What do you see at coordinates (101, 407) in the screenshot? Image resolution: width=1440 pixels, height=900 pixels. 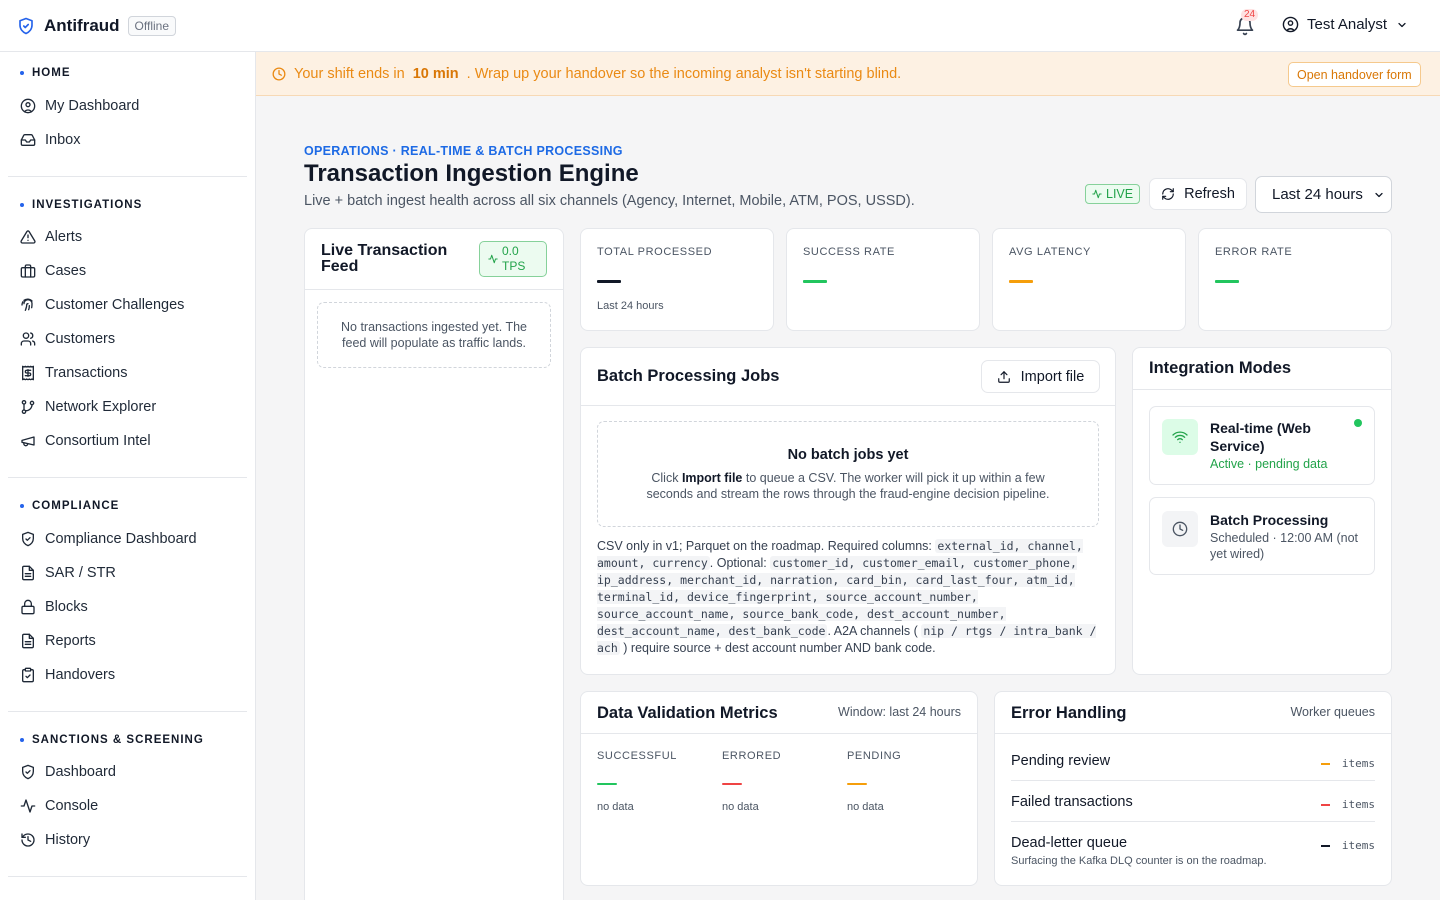 I see `sidebar-item-label: Network Explorer` at bounding box center [101, 407].